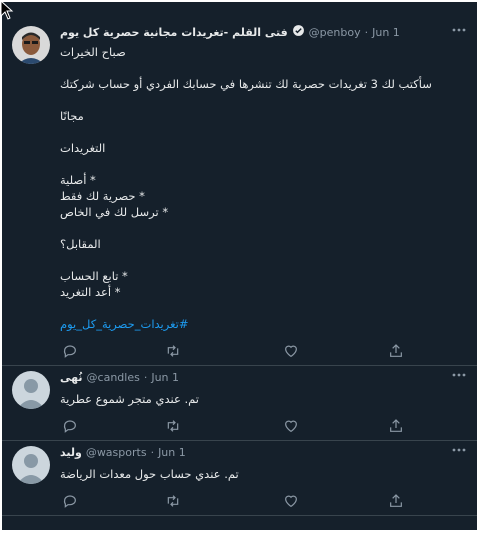 Image resolution: width=479 pixels, height=533 pixels. What do you see at coordinates (114, 212) in the screenshot?
I see `tweet-line: * ترسل لك في الخاص` at bounding box center [114, 212].